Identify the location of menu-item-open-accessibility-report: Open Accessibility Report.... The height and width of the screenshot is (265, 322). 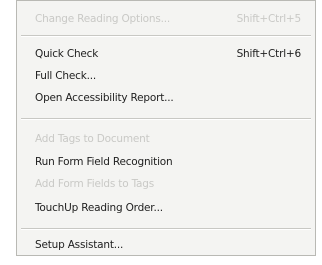
(168, 98).